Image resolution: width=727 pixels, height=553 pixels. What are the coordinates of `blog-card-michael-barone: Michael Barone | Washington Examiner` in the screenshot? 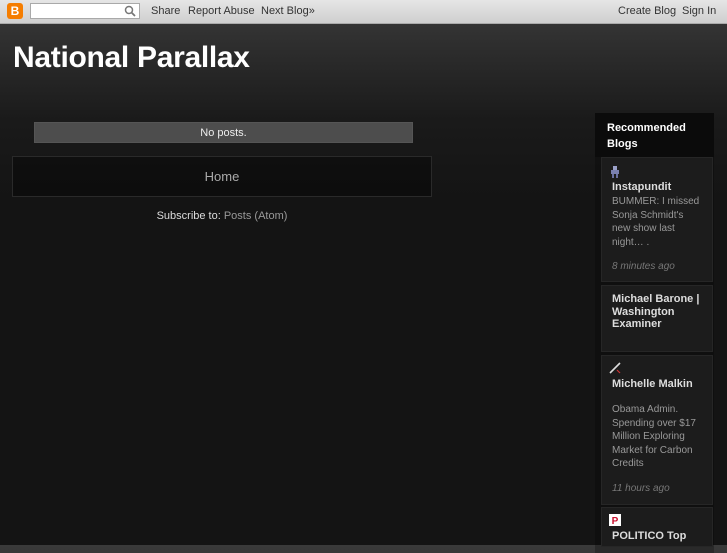 It's located at (657, 318).